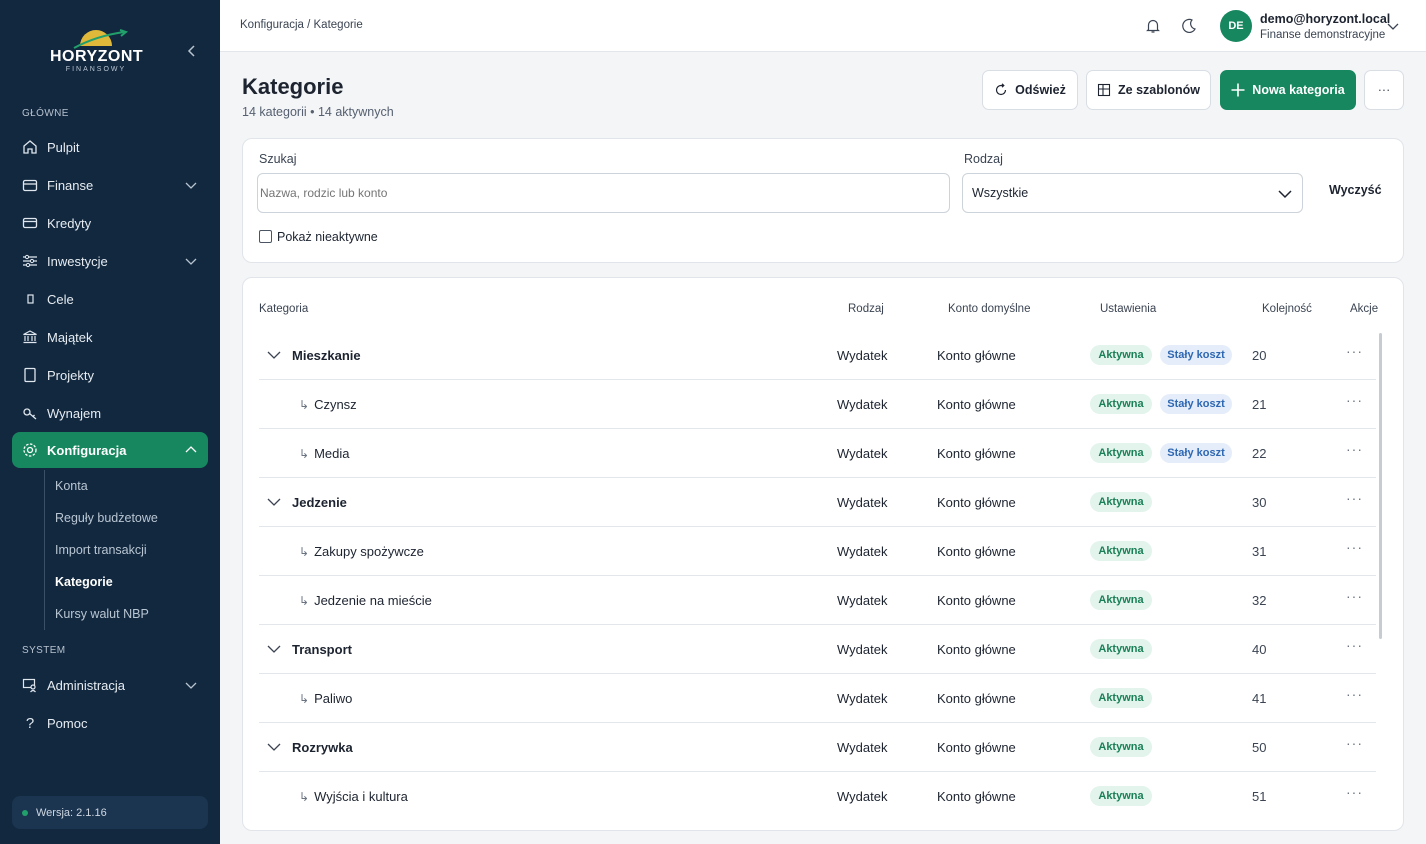 Image resolution: width=1426 pixels, height=844 pixels. What do you see at coordinates (110, 413) in the screenshot?
I see `sidebar-item-wynajem: Wynajem` at bounding box center [110, 413].